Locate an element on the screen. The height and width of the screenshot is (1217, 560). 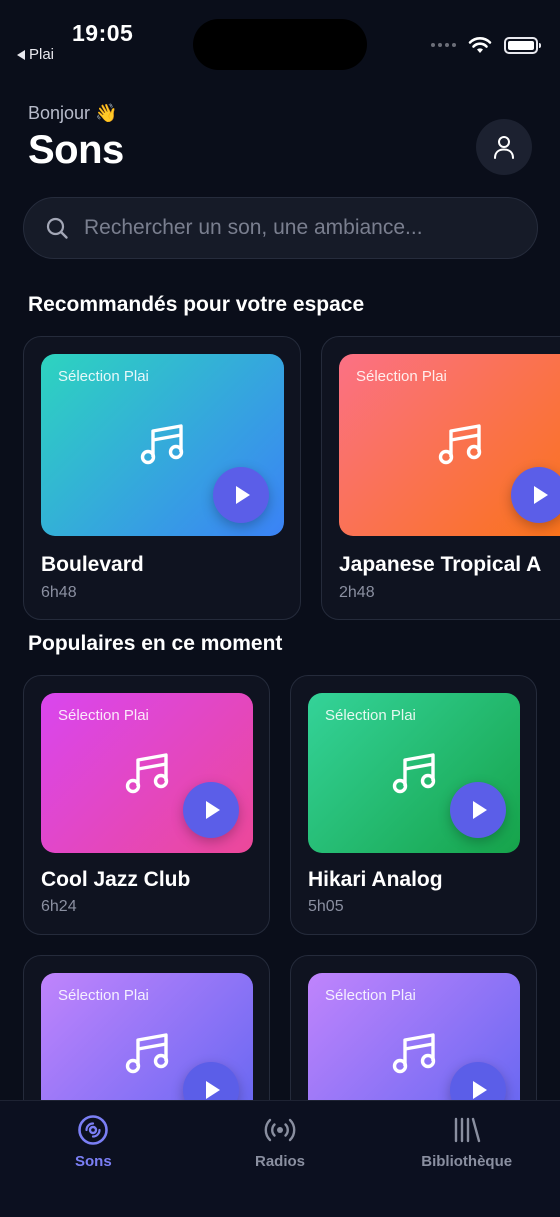
library-icon is located at coordinates (467, 1130).